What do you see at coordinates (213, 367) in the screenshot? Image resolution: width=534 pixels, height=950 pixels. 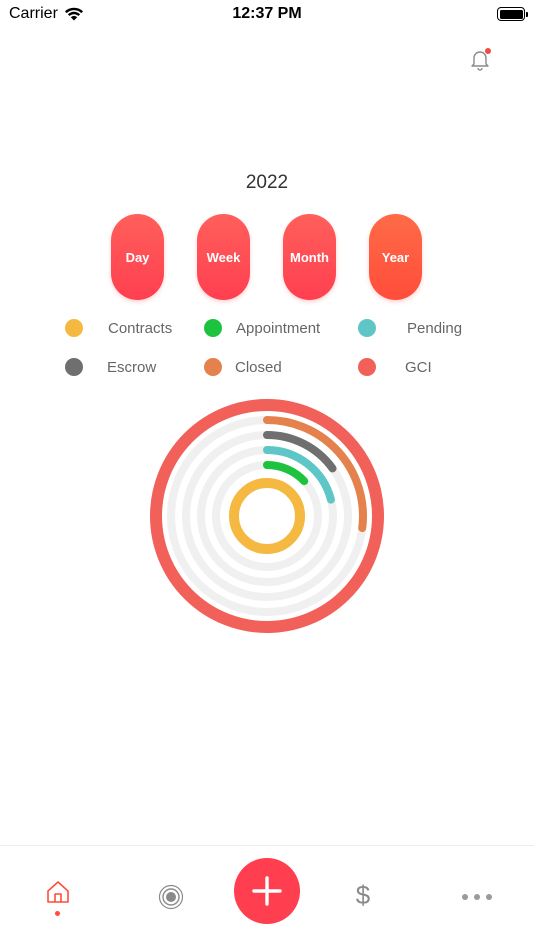 I see `legend-dot-closed` at bounding box center [213, 367].